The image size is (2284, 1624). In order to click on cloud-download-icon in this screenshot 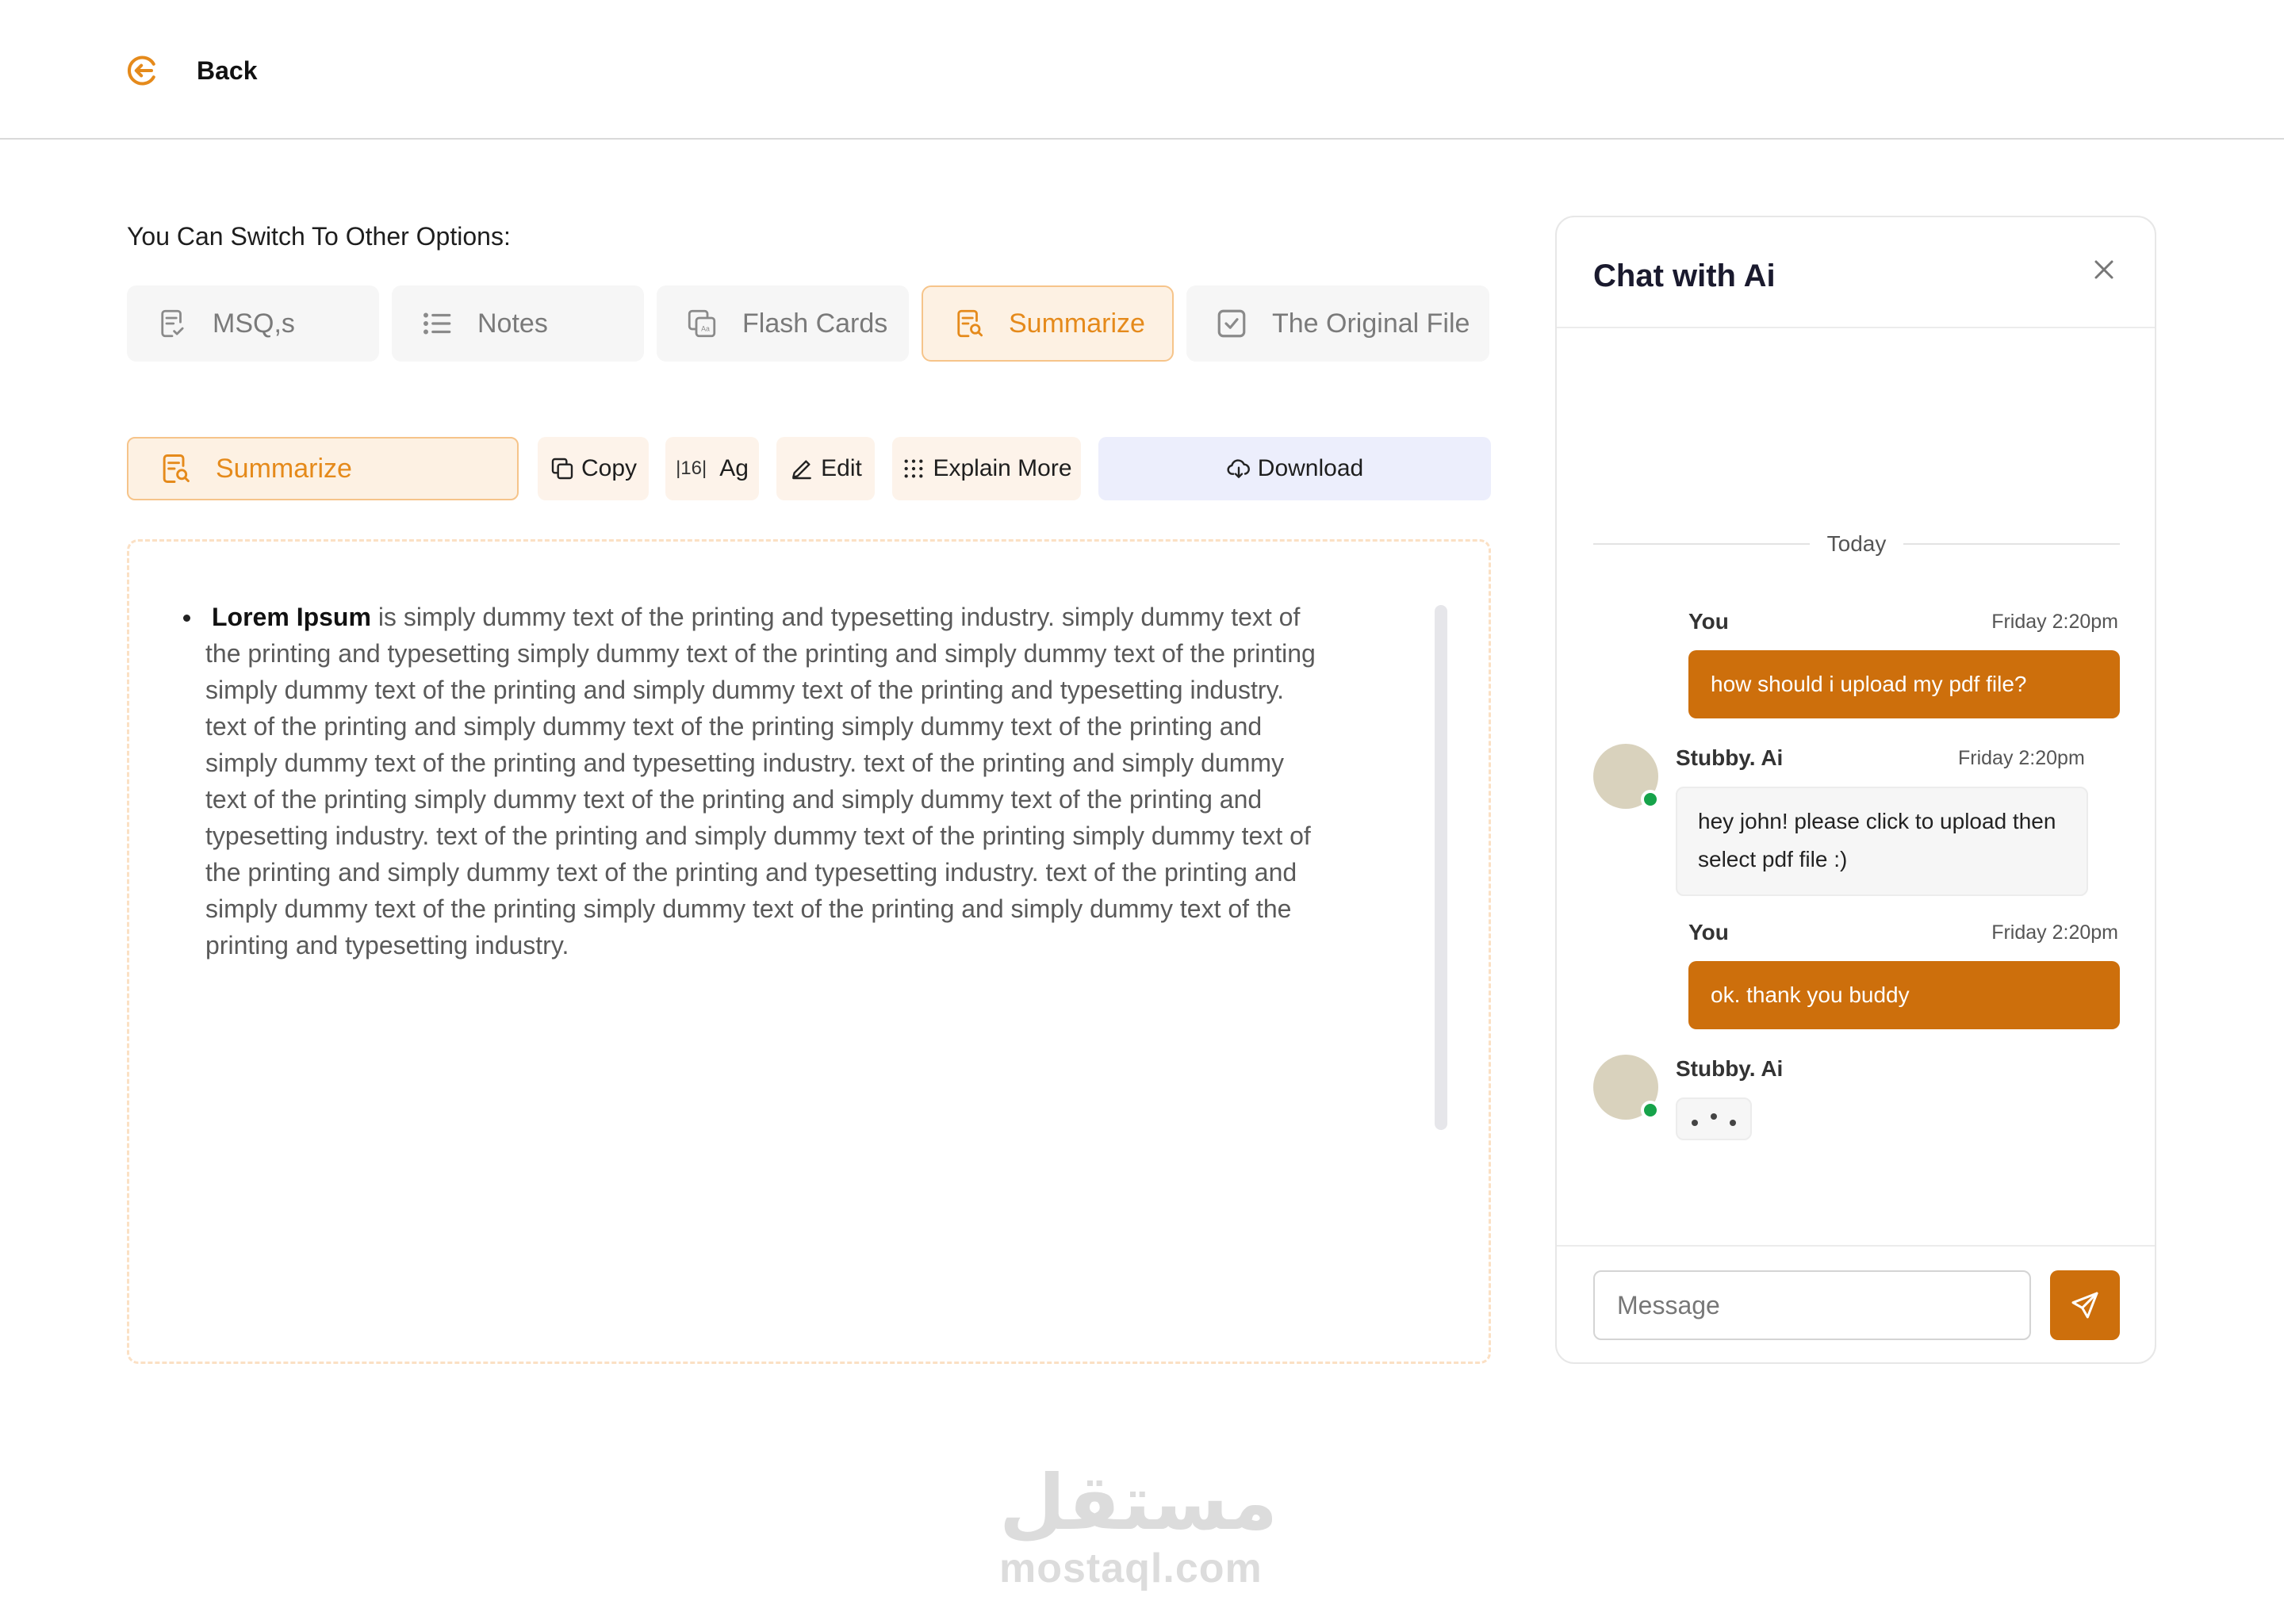, I will do `click(1238, 468)`.